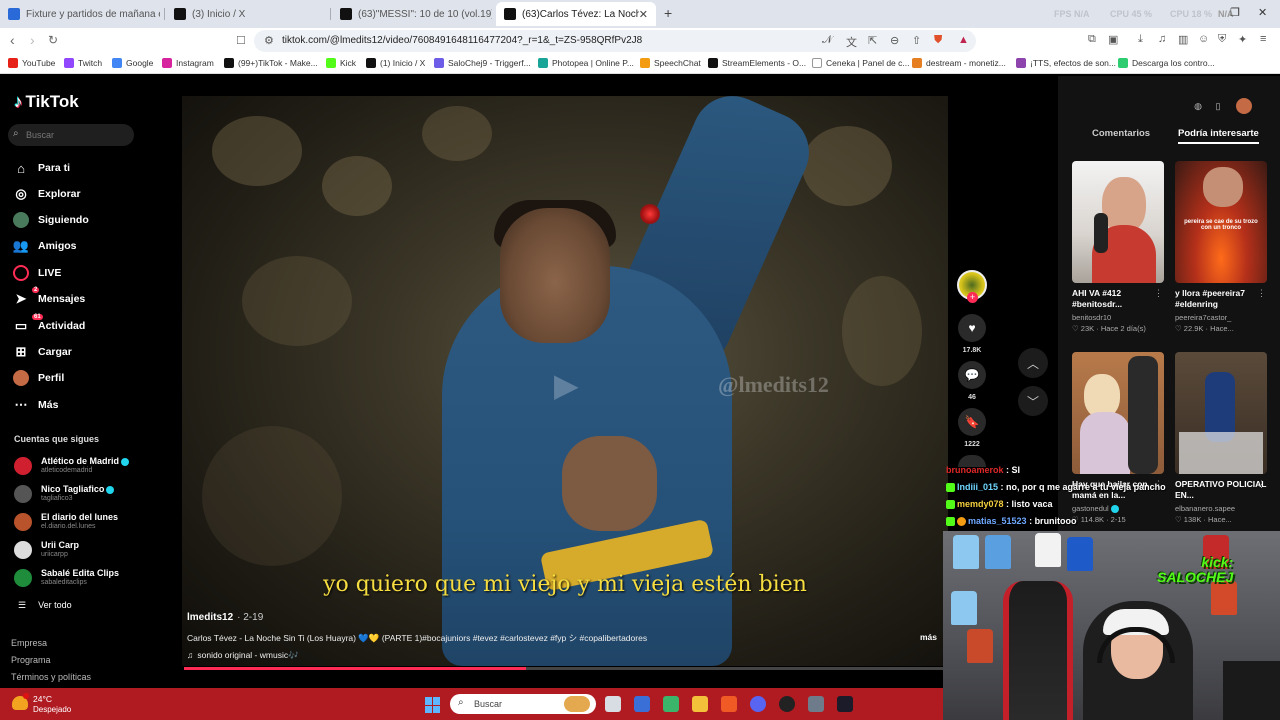 This screenshot has height=720, width=1280. Describe the element at coordinates (29, 643) in the screenshot. I see `footer-link: Empresa` at that location.